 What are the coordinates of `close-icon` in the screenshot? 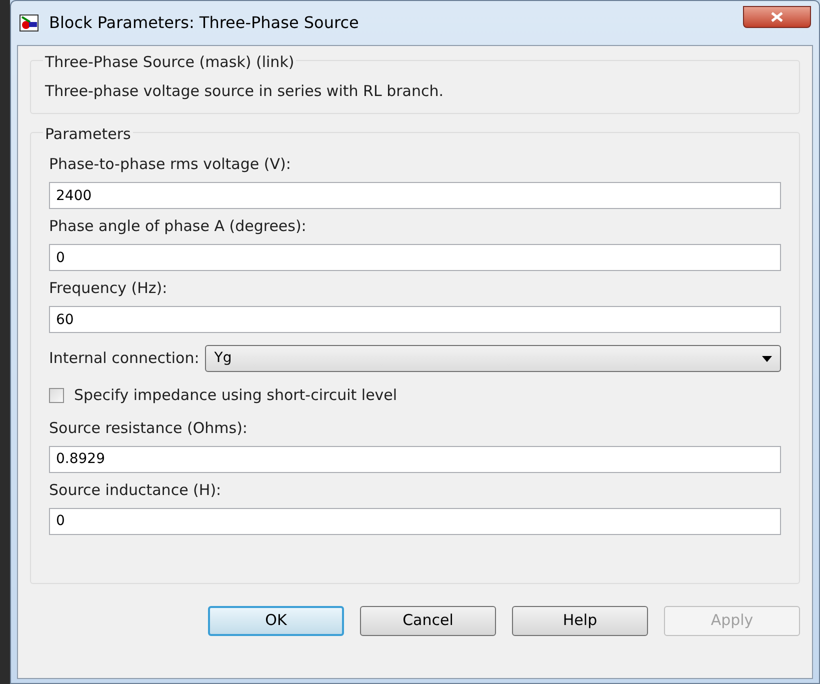 It's located at (777, 17).